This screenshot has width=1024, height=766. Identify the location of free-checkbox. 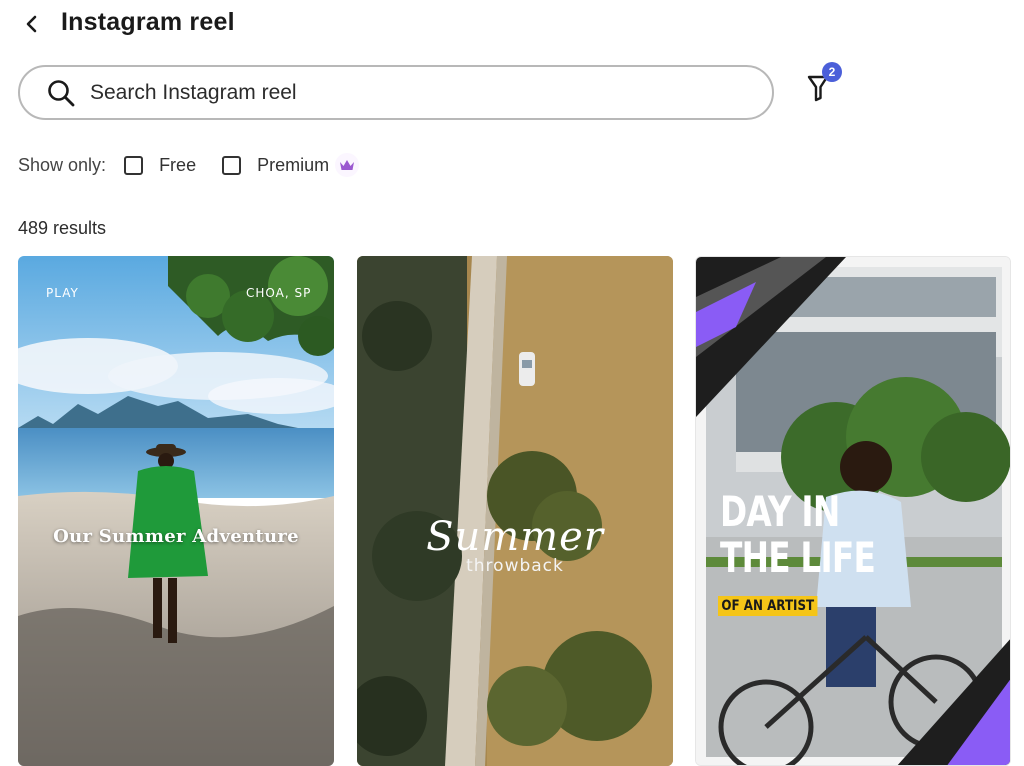
(134, 165).